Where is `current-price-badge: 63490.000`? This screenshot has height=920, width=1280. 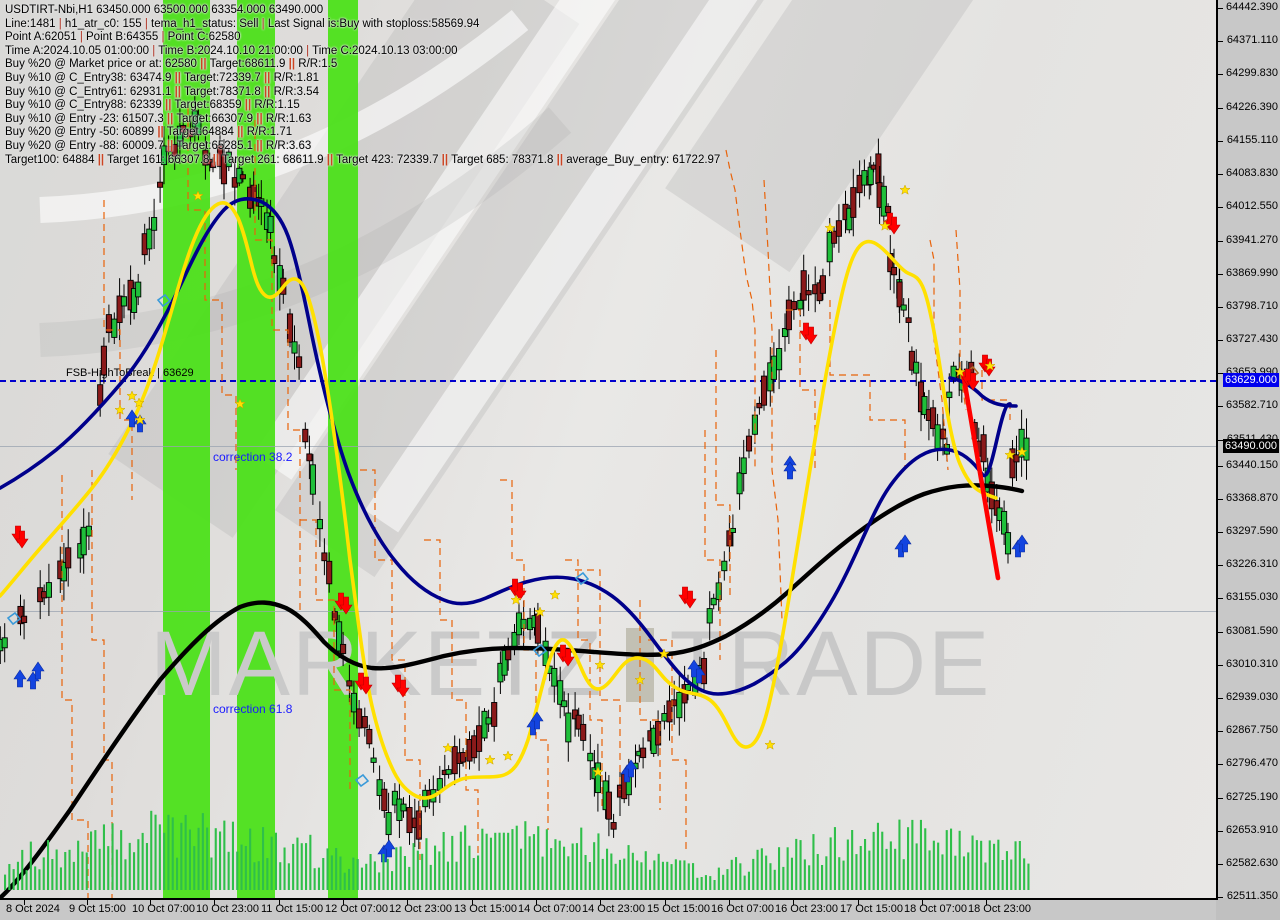
current-price-badge: 63490.000 is located at coordinates (1251, 446).